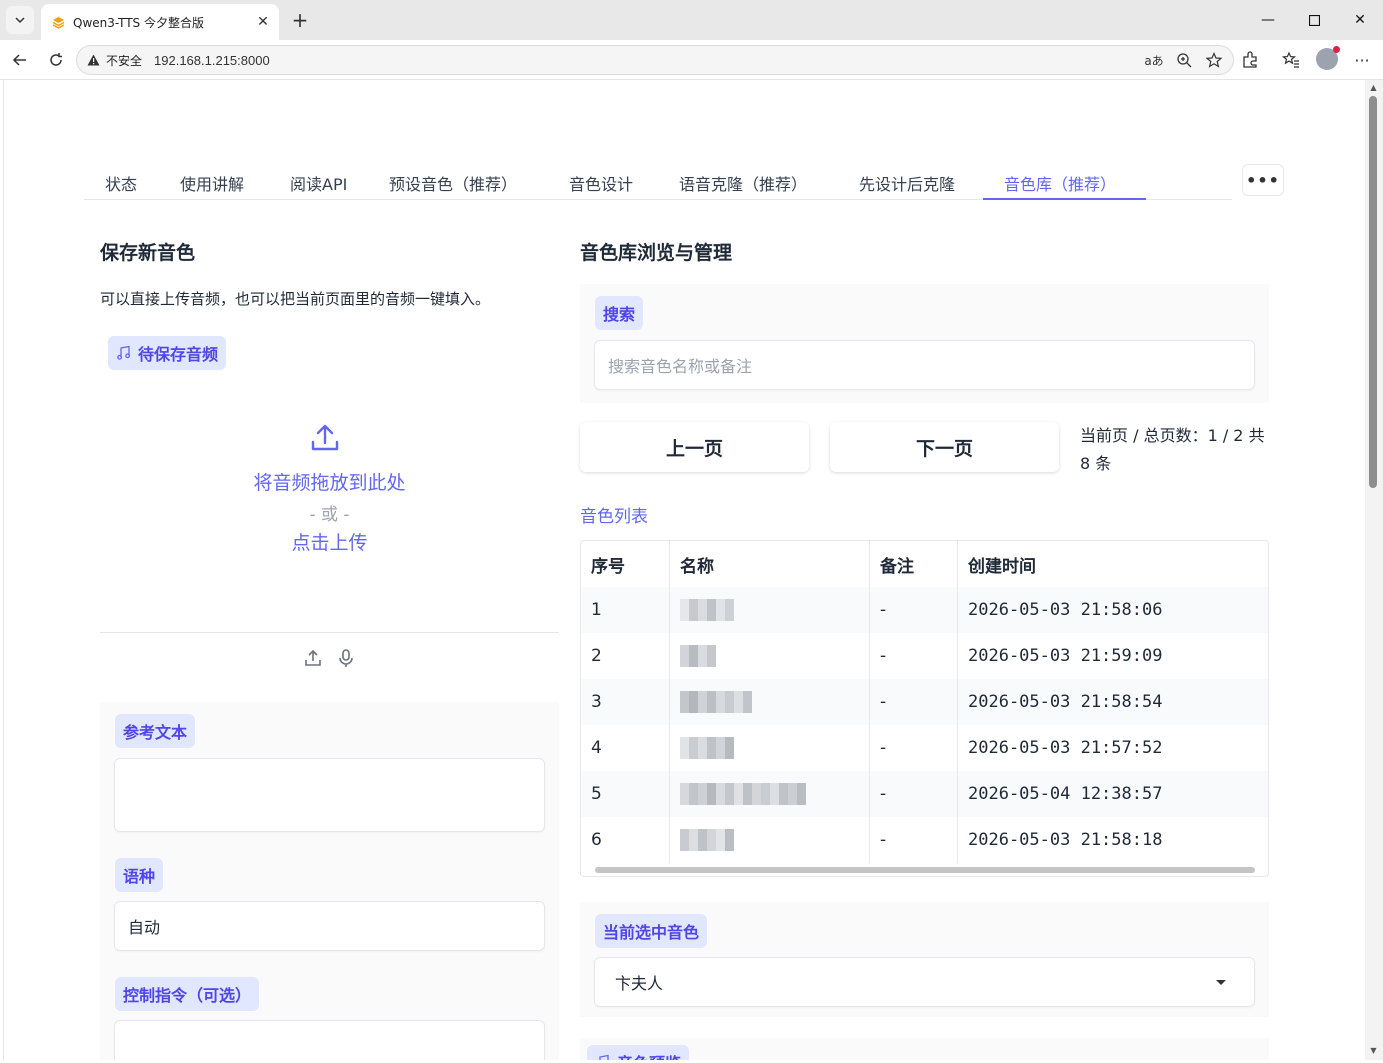  I want to click on language-label: 语种, so click(139, 875).